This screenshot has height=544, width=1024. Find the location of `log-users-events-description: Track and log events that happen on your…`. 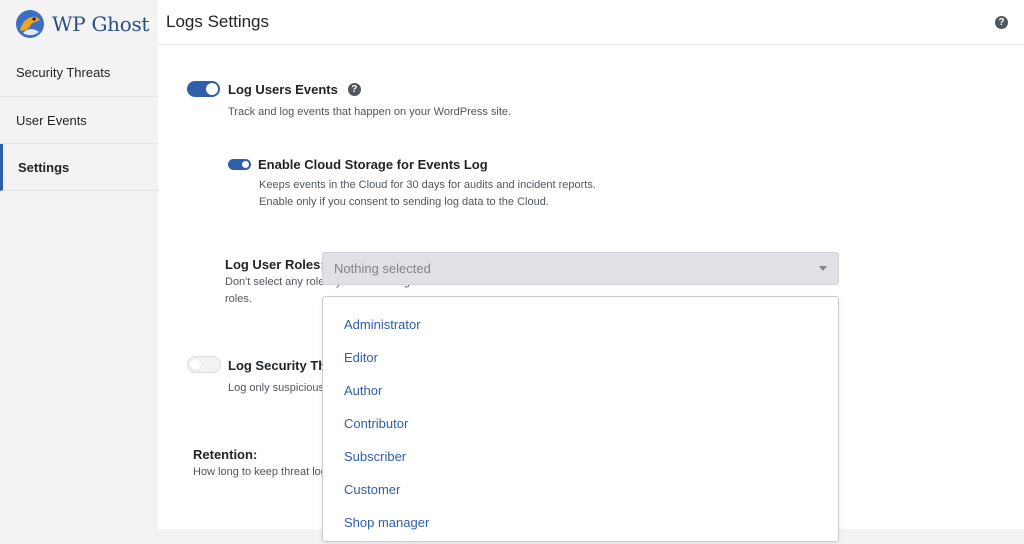

log-users-events-description: Track and log events that happen on your… is located at coordinates (370, 112).